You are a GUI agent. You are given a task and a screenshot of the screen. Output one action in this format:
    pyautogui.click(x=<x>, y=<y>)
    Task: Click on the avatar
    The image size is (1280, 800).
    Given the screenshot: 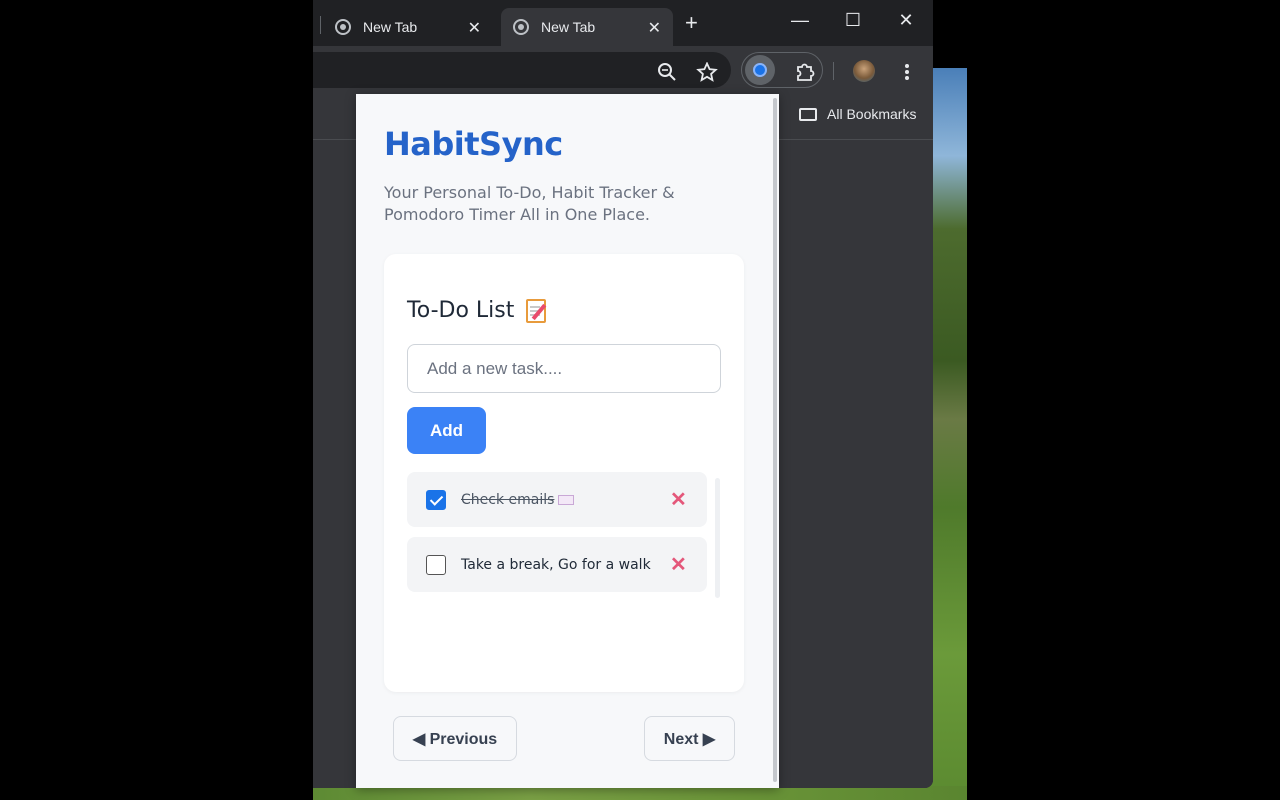 What is the action you would take?
    pyautogui.click(x=864, y=71)
    